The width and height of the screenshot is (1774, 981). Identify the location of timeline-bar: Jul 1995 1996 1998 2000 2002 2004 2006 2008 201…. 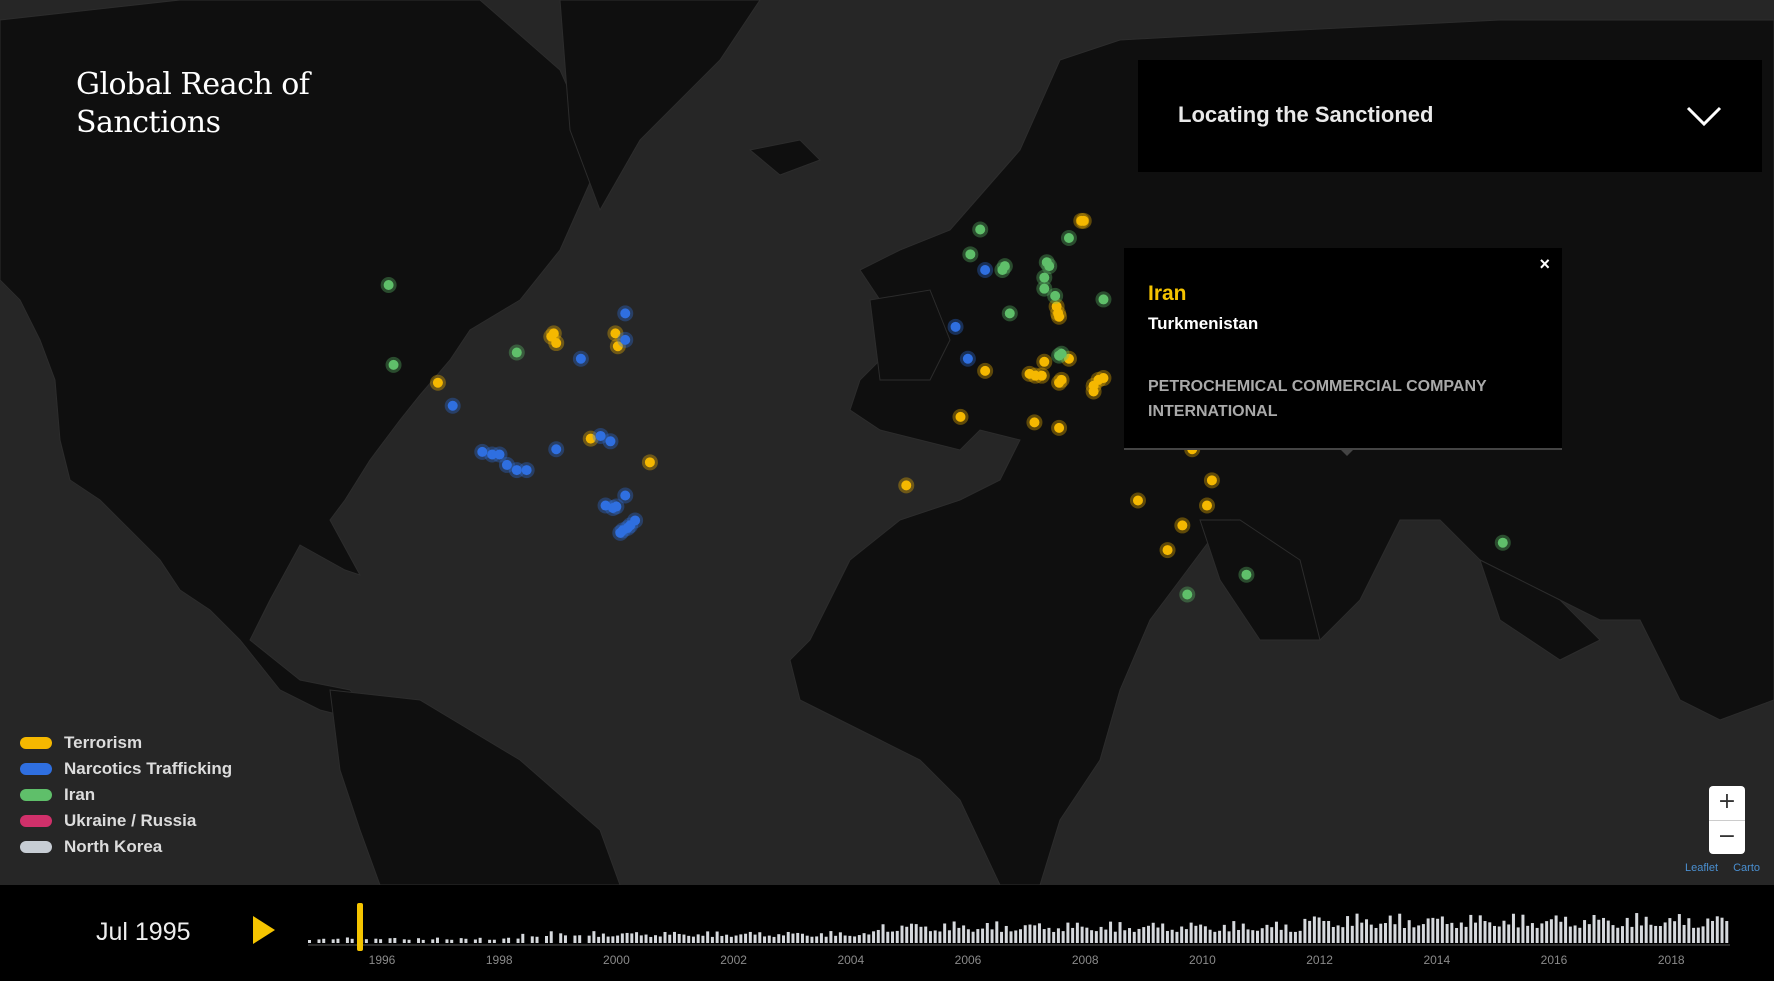
(887, 933).